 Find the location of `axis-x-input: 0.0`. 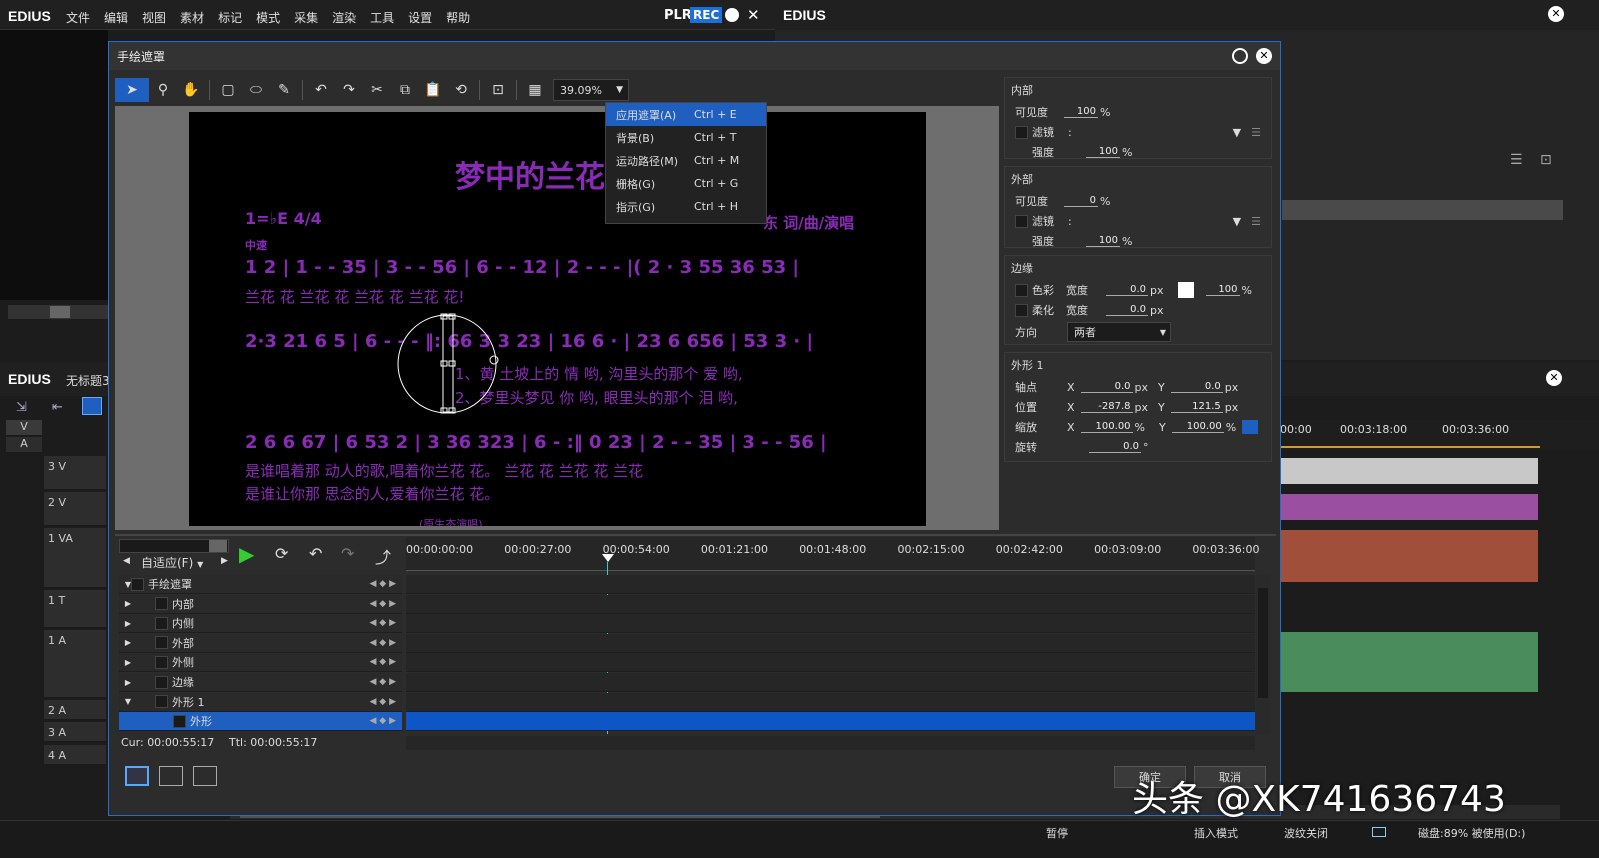

axis-x-input: 0.0 is located at coordinates (1106, 387).